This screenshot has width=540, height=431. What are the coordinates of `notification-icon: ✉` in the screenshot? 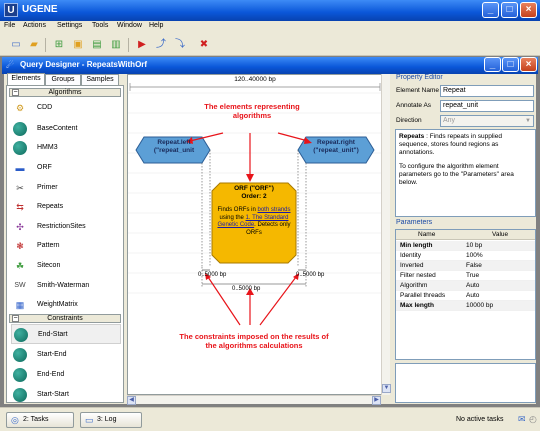 It's located at (522, 419).